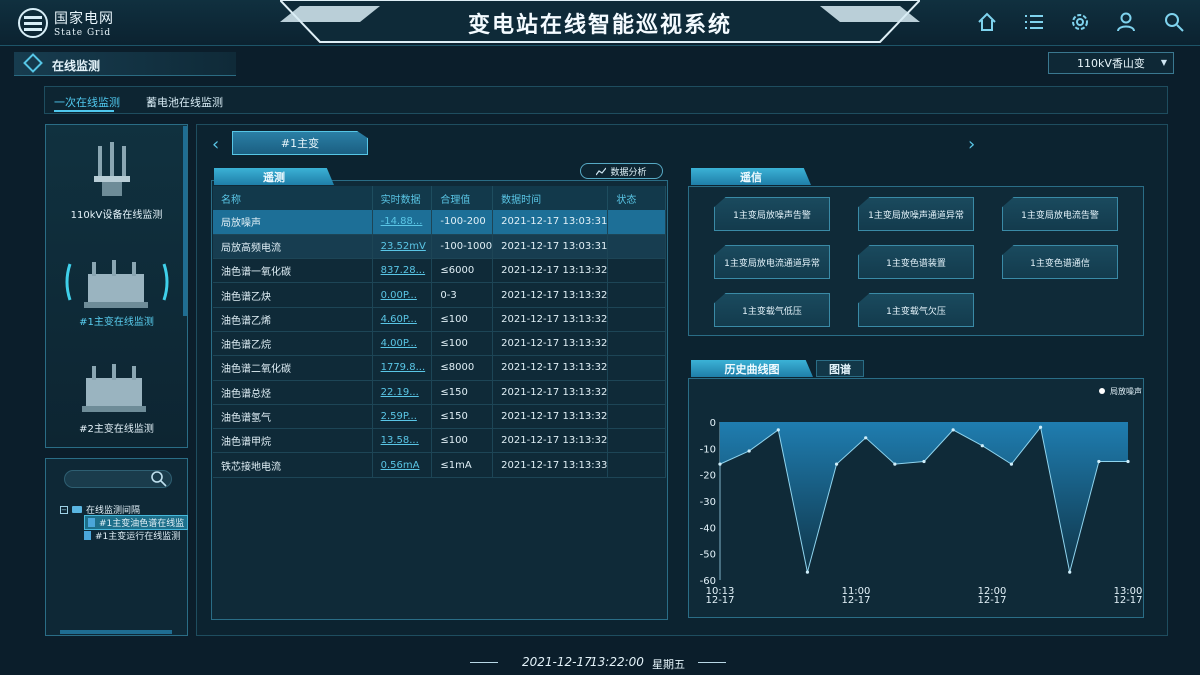 Image resolution: width=1200 pixels, height=675 pixels. What do you see at coordinates (462, 247) in the screenshot?
I see `cell-range: -100-1000` at bounding box center [462, 247].